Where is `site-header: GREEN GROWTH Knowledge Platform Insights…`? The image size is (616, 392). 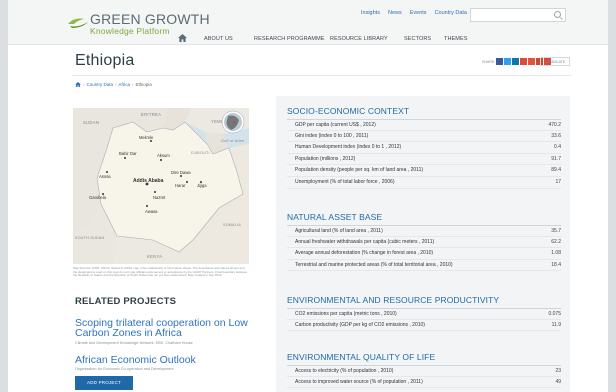
site-header: GREEN GROWTH Knowledge Platform Insights… is located at coordinates (308, 22).